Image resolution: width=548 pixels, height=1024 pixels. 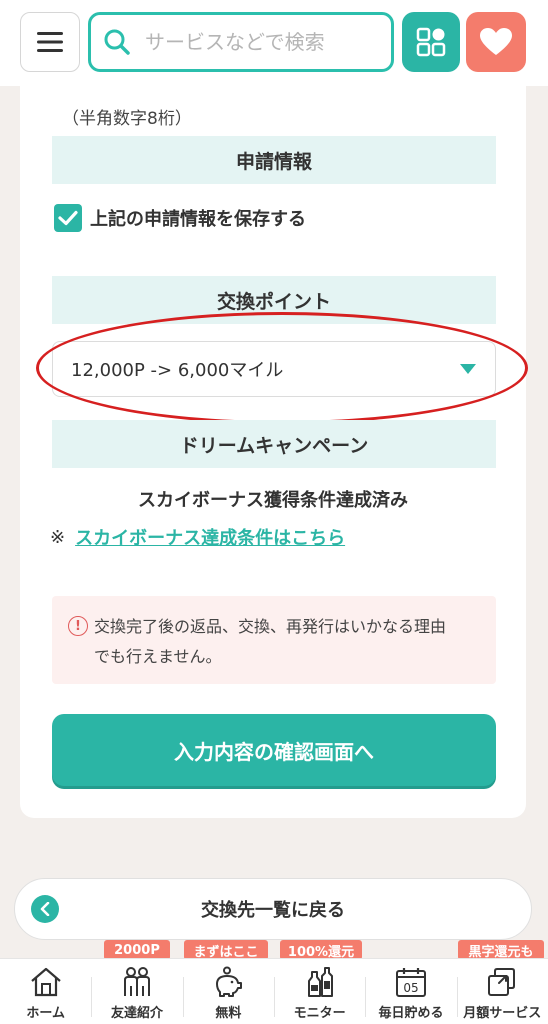 I want to click on nav-monitor-label: モニター, so click(x=319, y=1013).